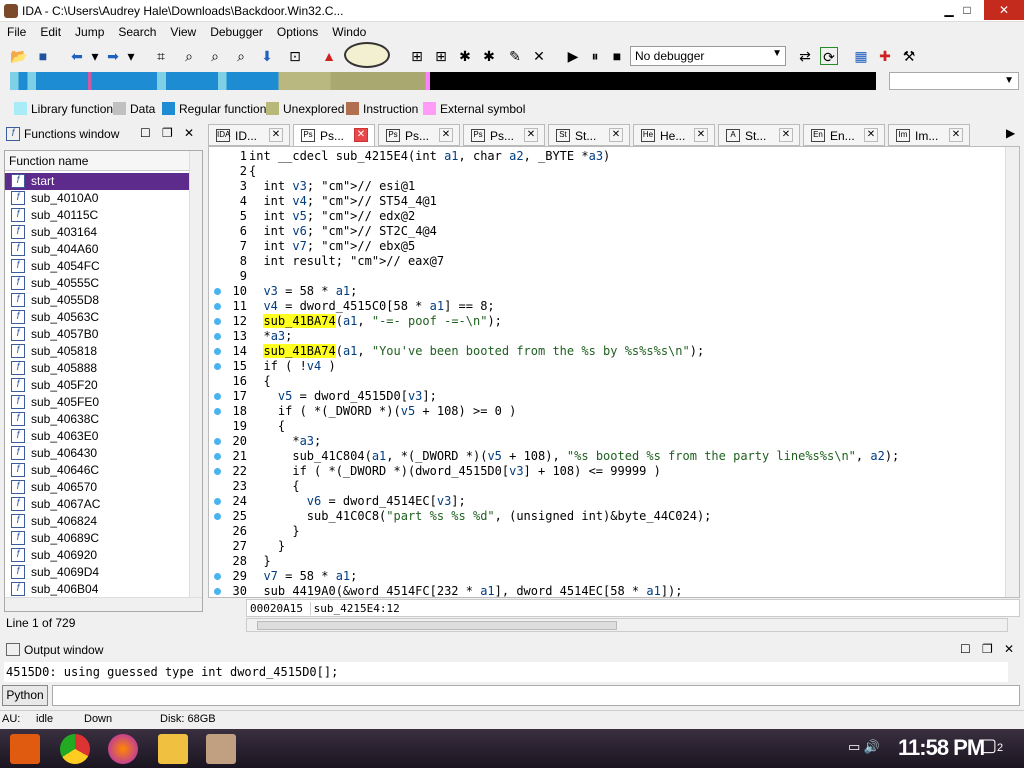 The height and width of the screenshot is (768, 1024). Describe the element at coordinates (595, 56) in the screenshot. I see `pause-icon: ⏸` at that location.